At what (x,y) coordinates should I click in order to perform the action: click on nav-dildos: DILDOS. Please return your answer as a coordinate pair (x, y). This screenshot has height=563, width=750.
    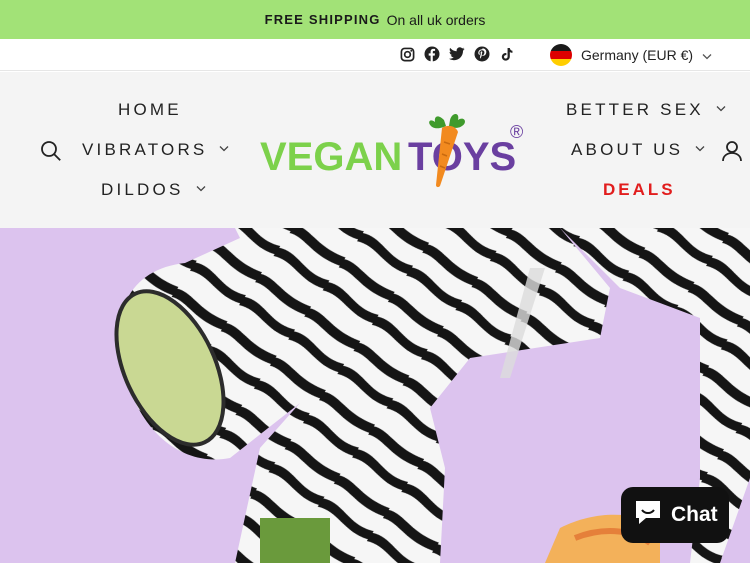
    Looking at the image, I should click on (153, 190).